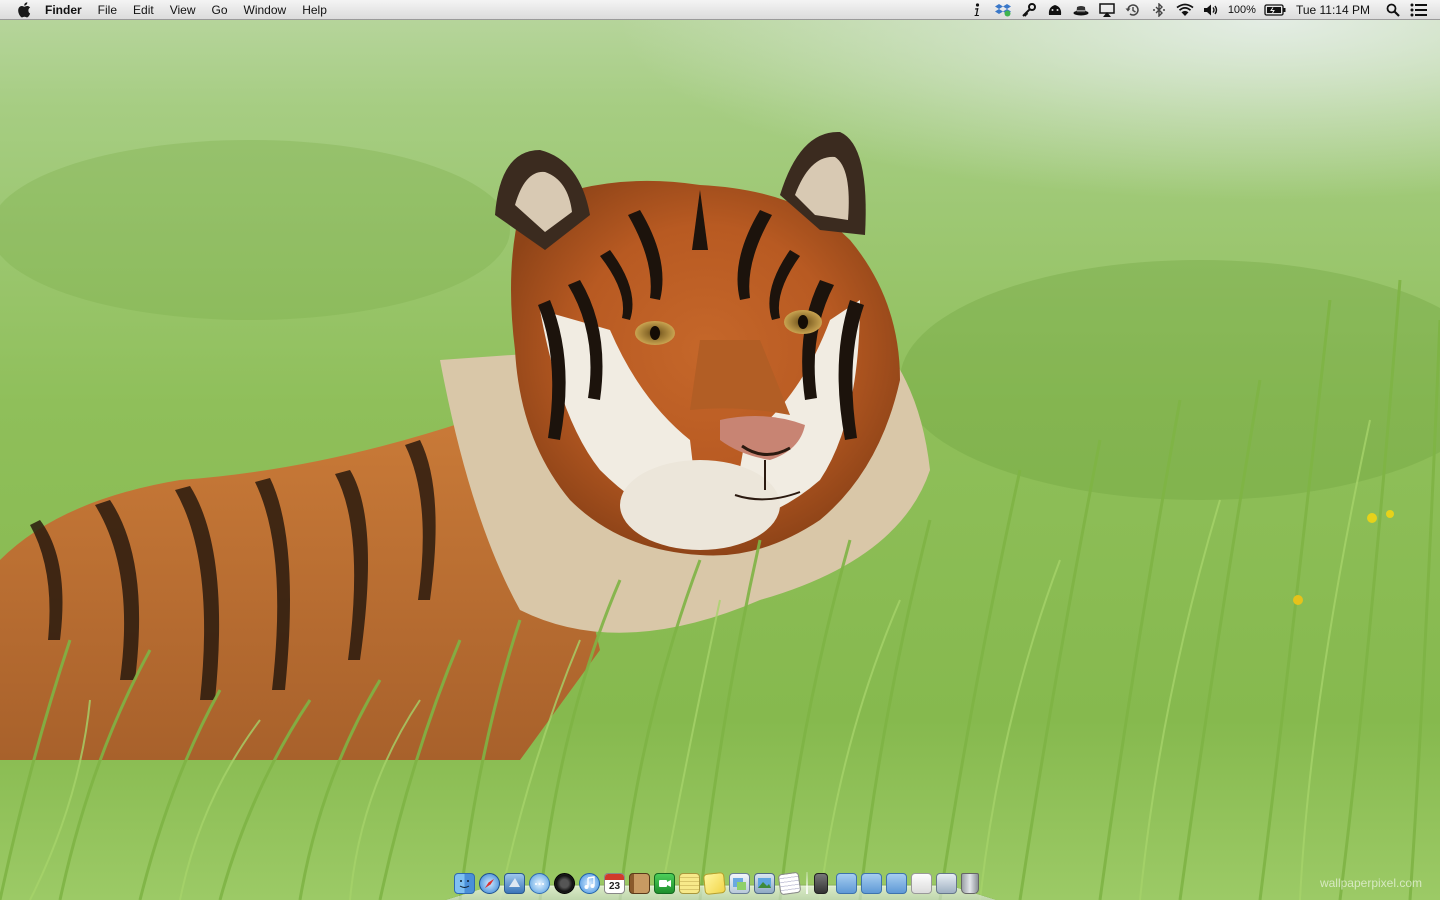  I want to click on menu-view: View, so click(183, 10).